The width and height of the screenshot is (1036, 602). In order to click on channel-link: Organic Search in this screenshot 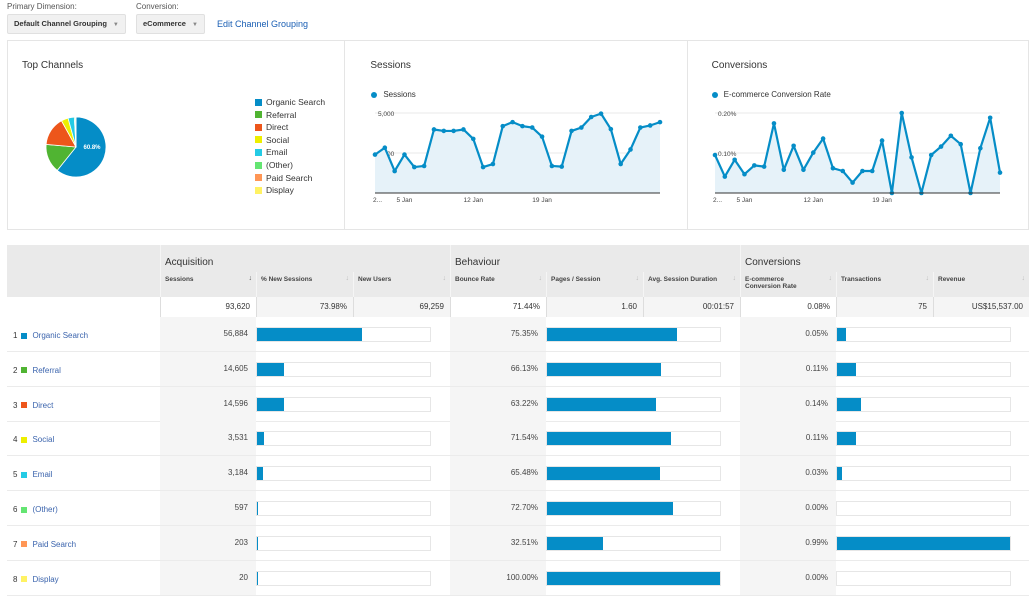, I will do `click(60, 335)`.